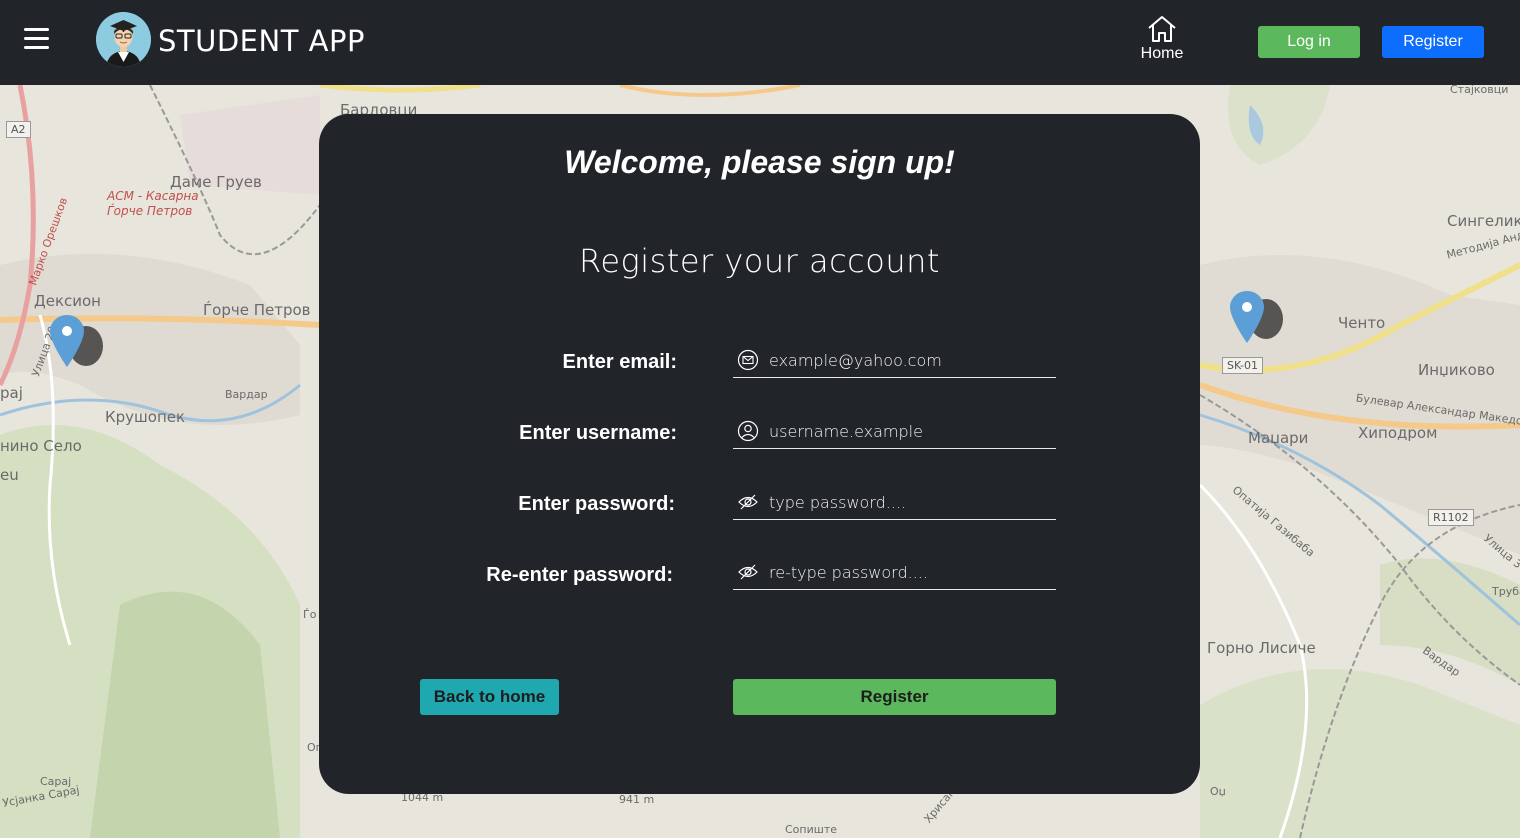 Image resolution: width=1520 pixels, height=838 pixels. What do you see at coordinates (909, 502) in the screenshot?
I see `password-input` at bounding box center [909, 502].